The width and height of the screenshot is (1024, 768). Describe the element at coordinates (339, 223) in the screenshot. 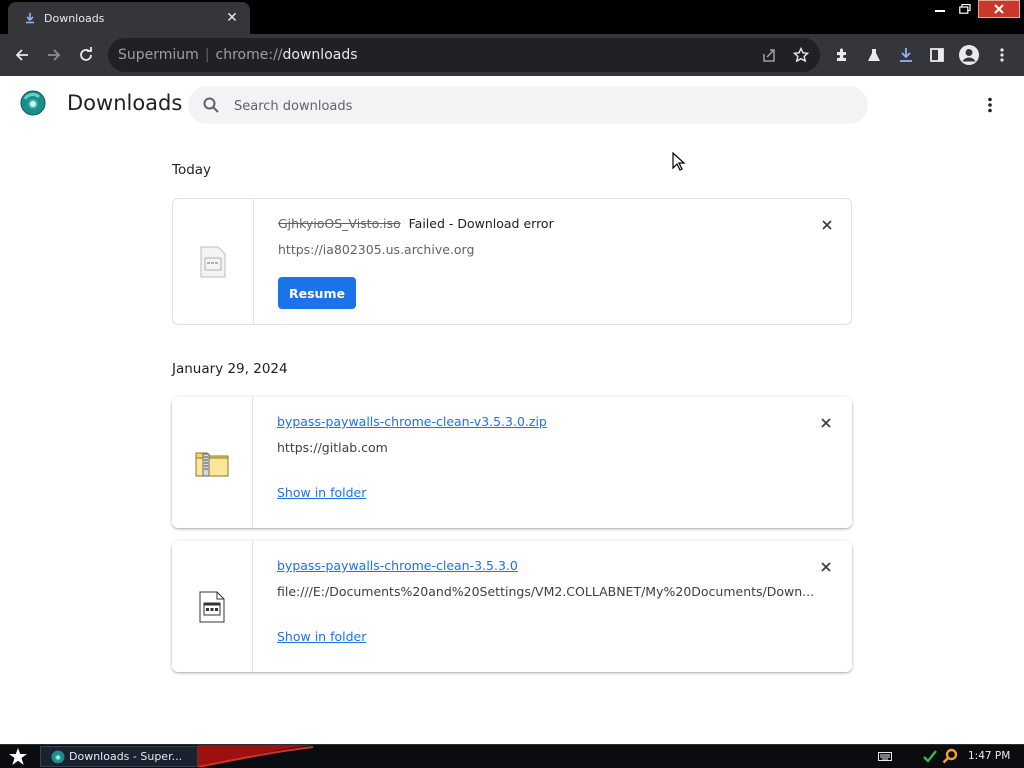

I see `file-name: GjhkyioOS_Visto.iso` at that location.